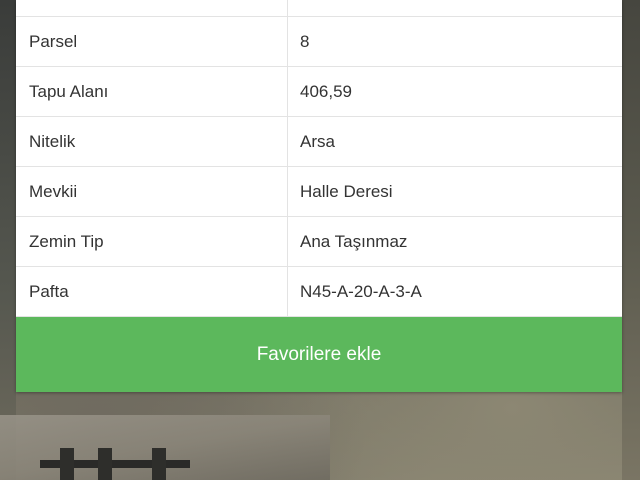 The image size is (640, 480). I want to click on table-row-tapu-alani: Tapu Alanı 406,59, so click(319, 92).